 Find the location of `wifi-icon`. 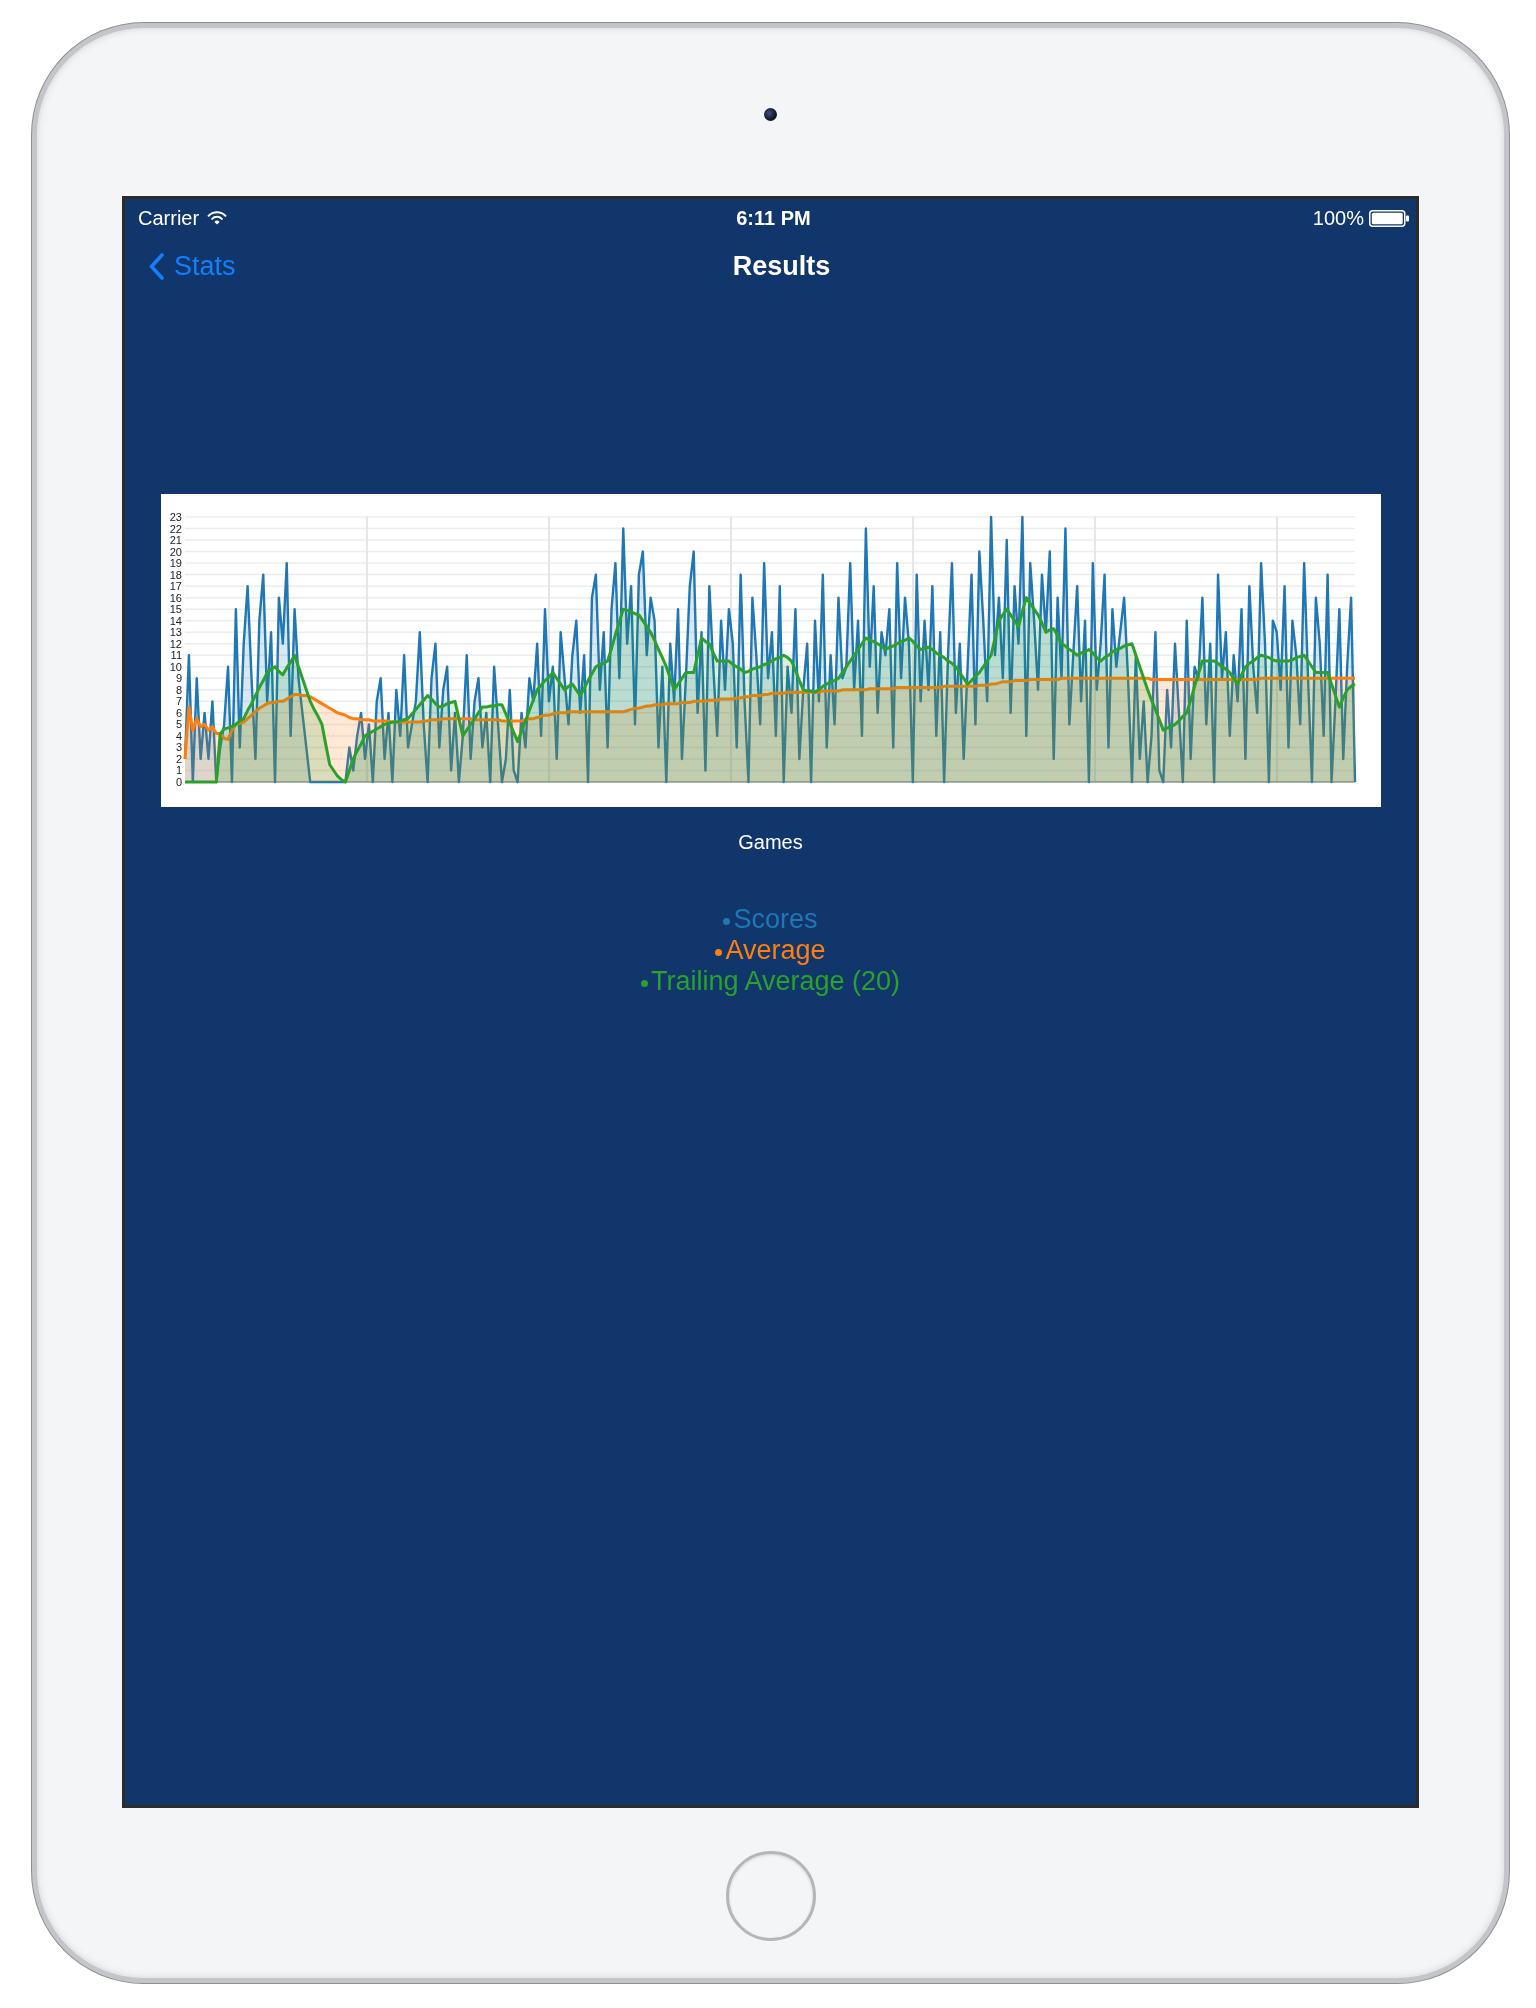

wifi-icon is located at coordinates (217, 218).